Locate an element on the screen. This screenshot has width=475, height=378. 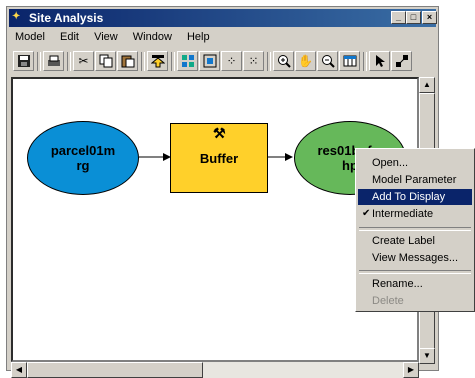
menu-help: Help is located at coordinates (198, 36).